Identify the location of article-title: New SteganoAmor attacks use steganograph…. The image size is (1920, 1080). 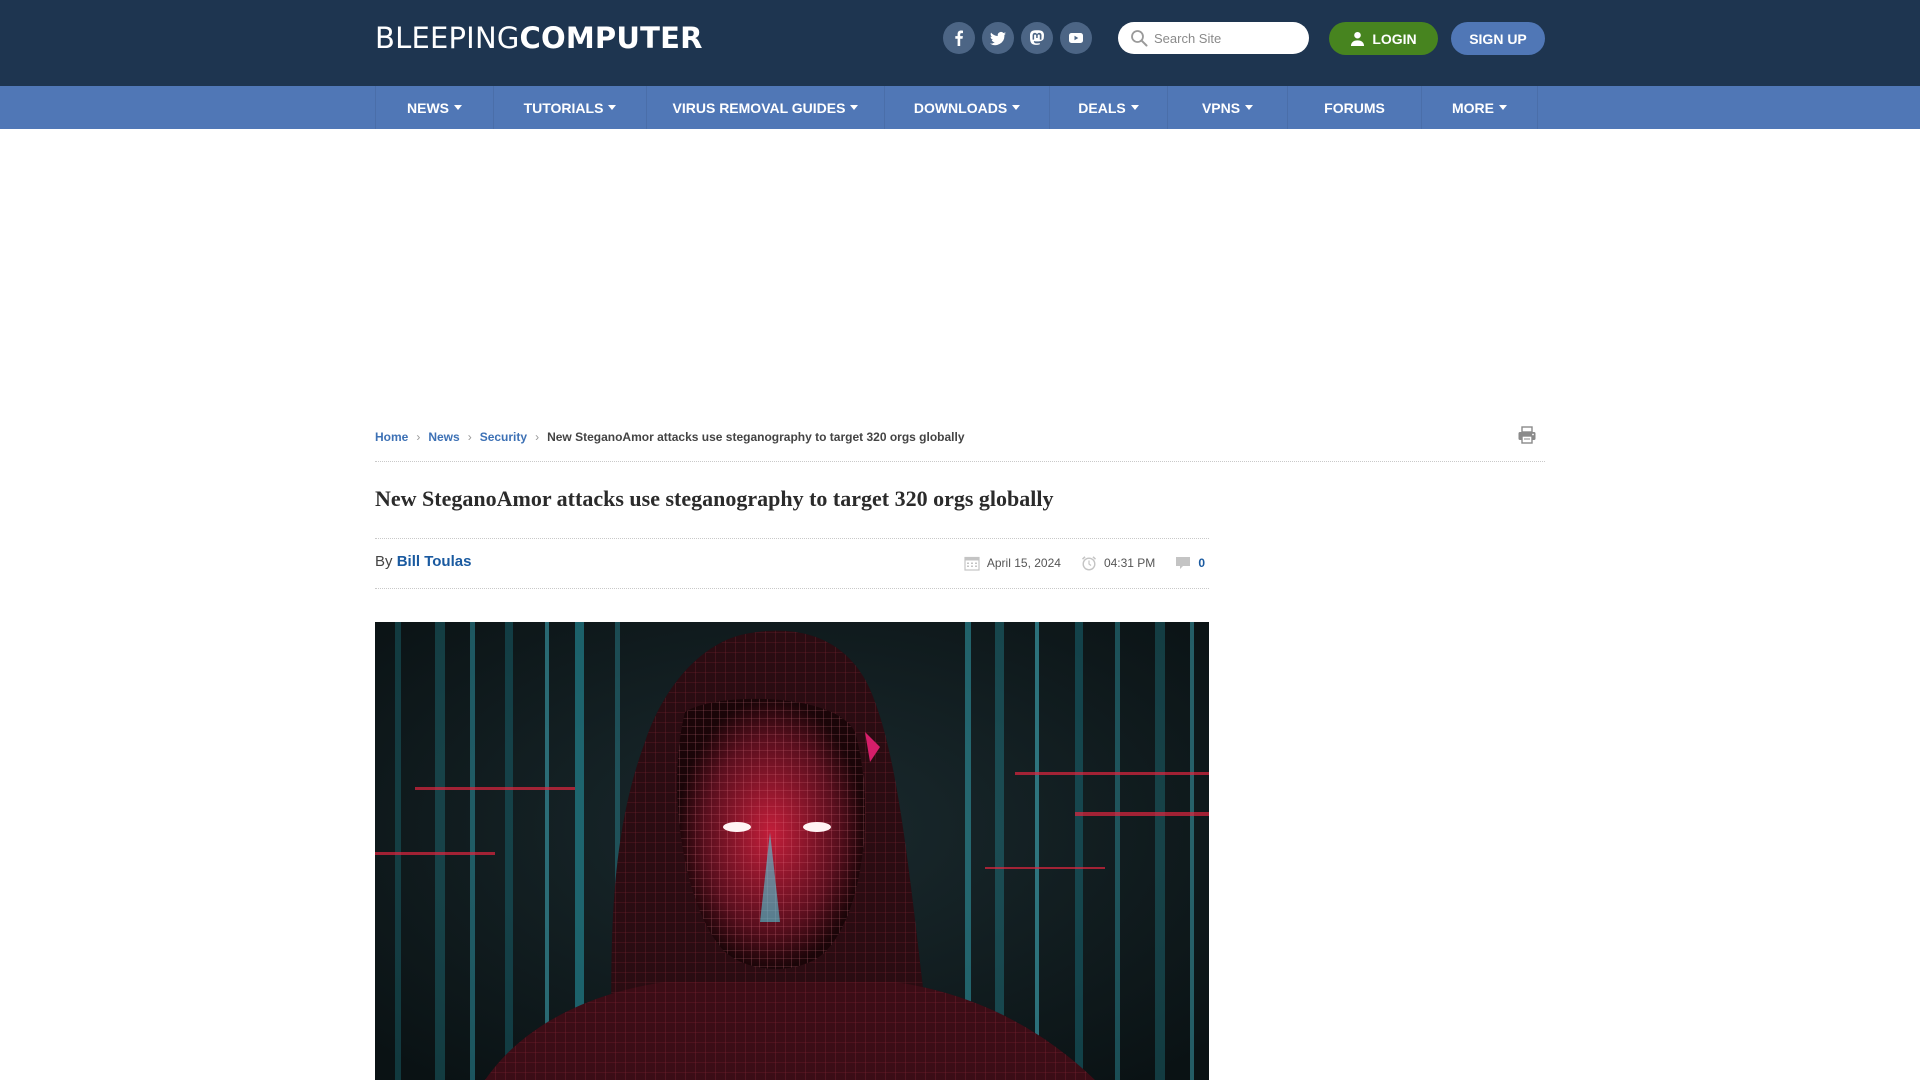
(714, 498).